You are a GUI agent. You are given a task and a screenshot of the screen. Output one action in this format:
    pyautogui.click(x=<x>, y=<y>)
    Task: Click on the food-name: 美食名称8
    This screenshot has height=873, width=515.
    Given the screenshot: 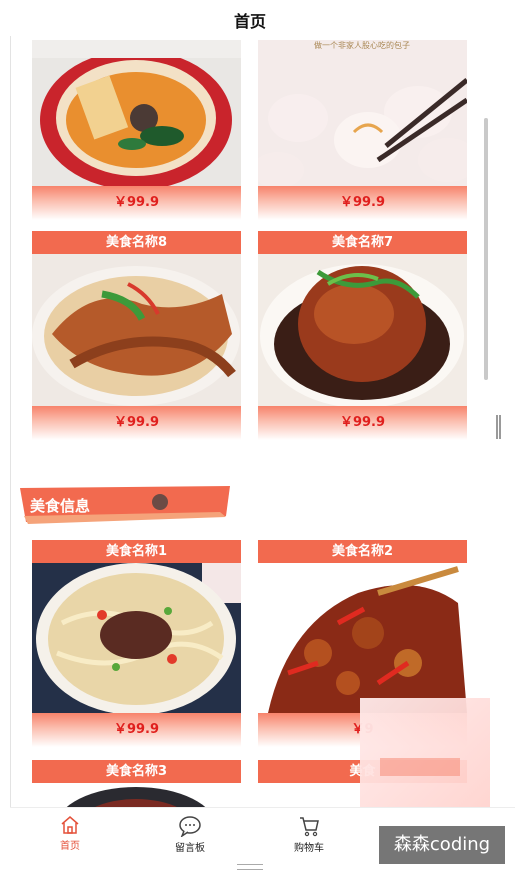 What is the action you would take?
    pyautogui.click(x=136, y=242)
    